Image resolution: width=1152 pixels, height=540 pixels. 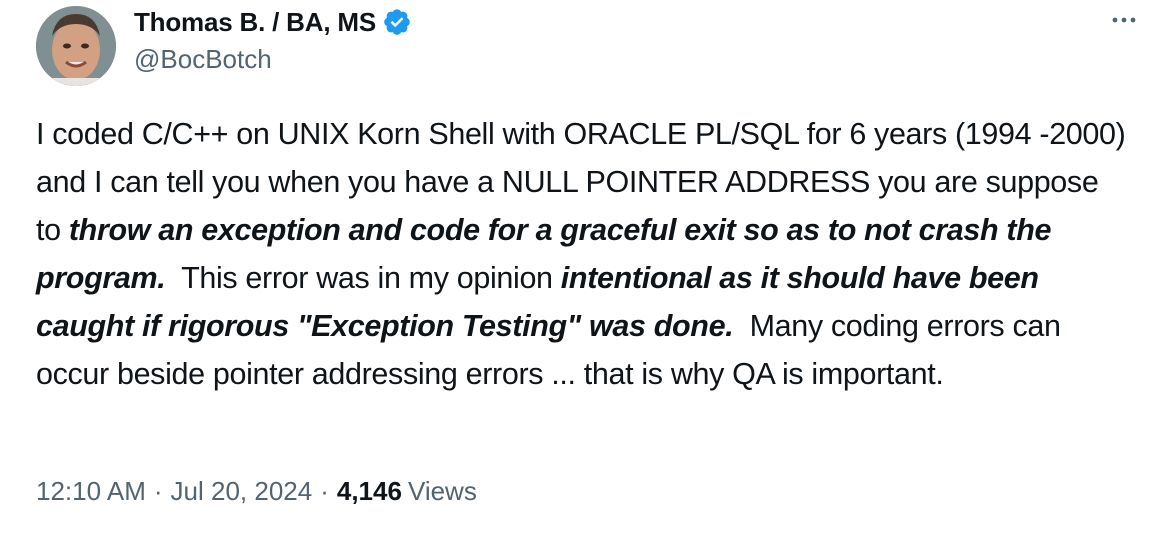 What do you see at coordinates (397, 22) in the screenshot?
I see `verified-badge-icon` at bounding box center [397, 22].